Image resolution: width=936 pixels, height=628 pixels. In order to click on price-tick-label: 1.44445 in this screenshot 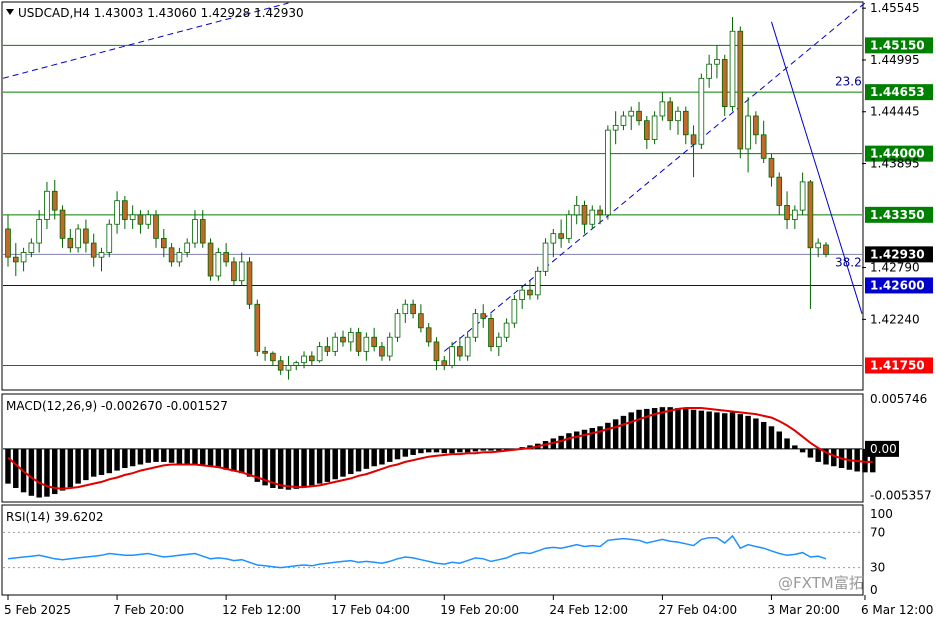, I will do `click(895, 112)`.